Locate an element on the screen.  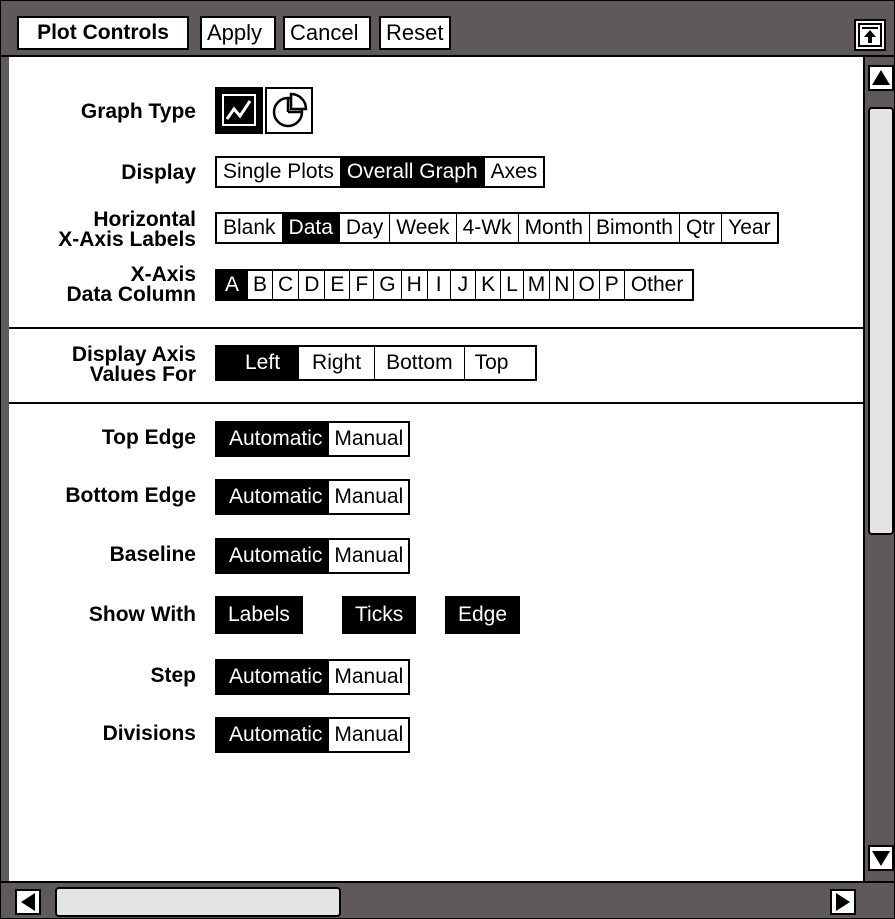
scroll-down-arrow-icon is located at coordinates (881, 858).